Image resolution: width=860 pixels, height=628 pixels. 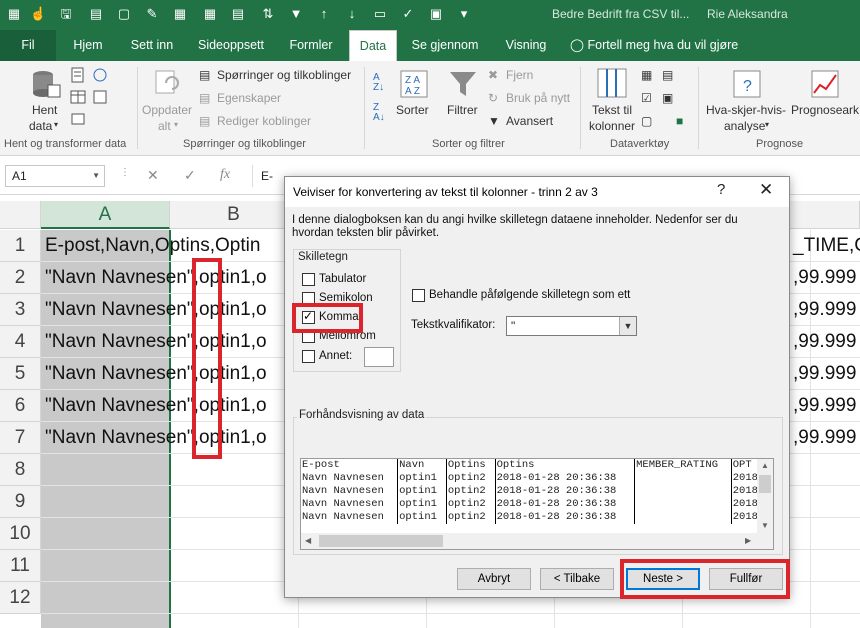 What do you see at coordinates (308, 540) in the screenshot?
I see `scroll-left-icon: ◀` at bounding box center [308, 540].